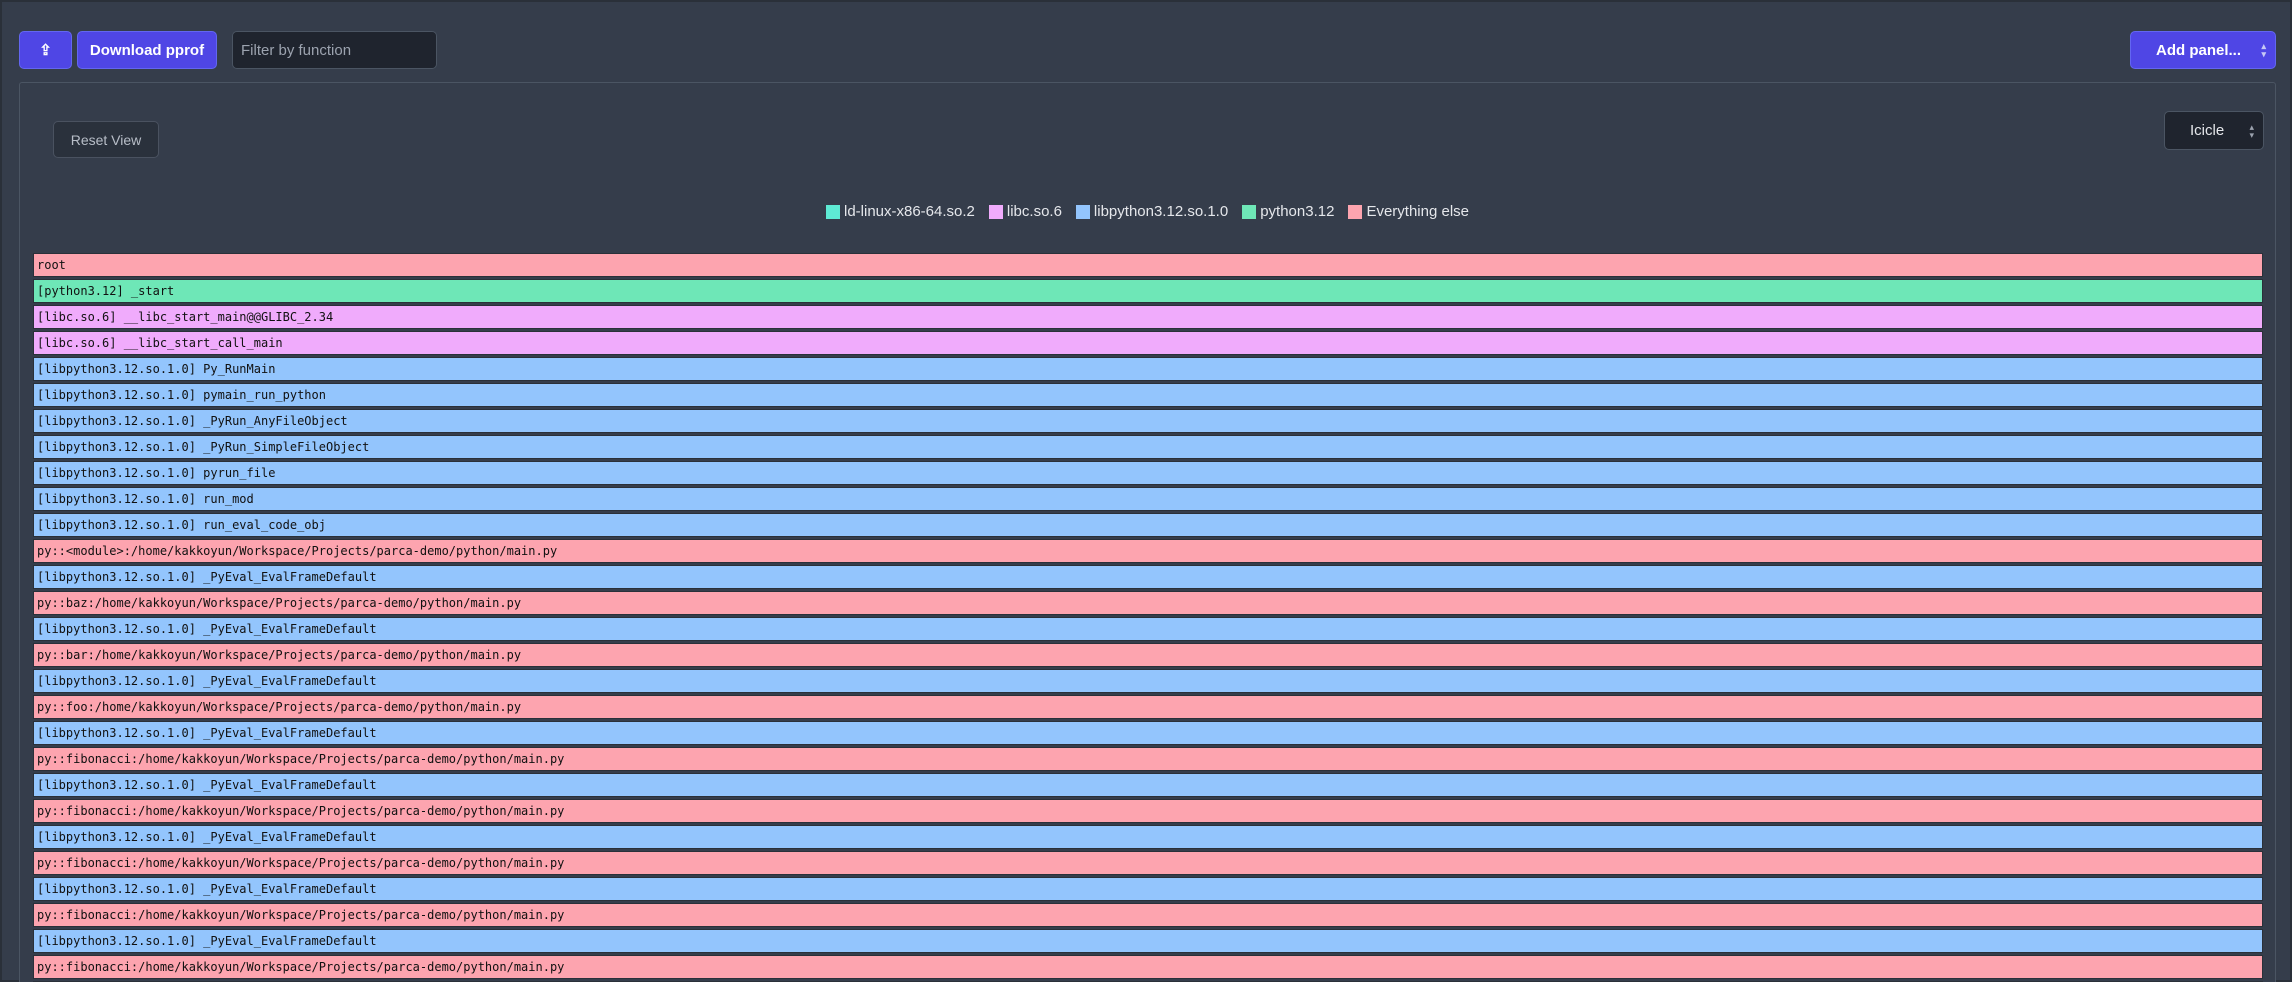 The width and height of the screenshot is (2292, 982). I want to click on visualization-type-select: Icicle ▴ ▾, so click(2214, 130).